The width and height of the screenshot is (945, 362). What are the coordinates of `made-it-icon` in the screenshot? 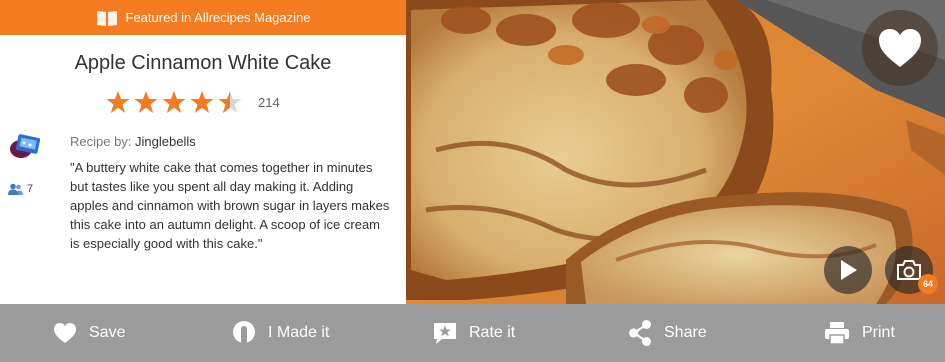 It's located at (244, 333).